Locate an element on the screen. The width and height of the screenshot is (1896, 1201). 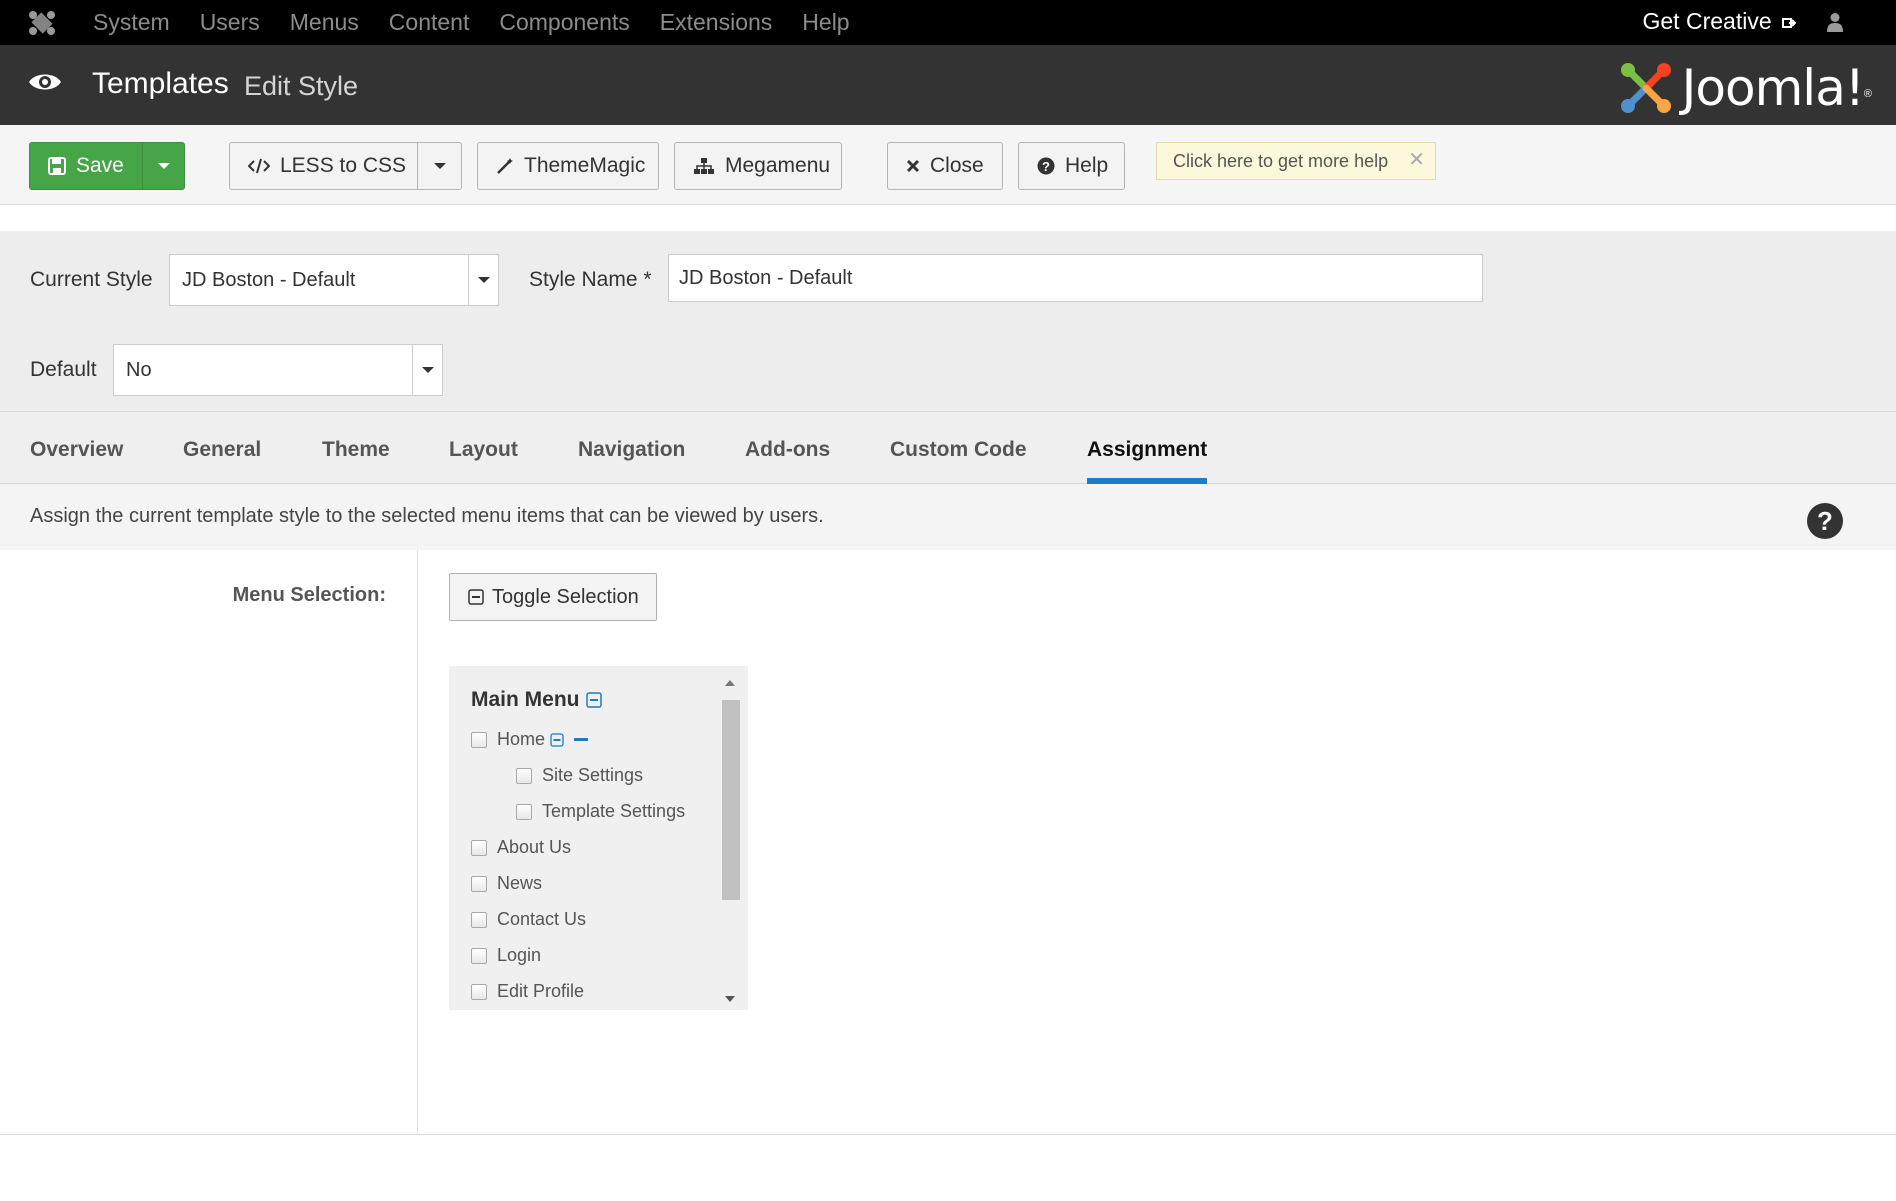
menu-item-label: Template Settings is located at coordinates (614, 811).